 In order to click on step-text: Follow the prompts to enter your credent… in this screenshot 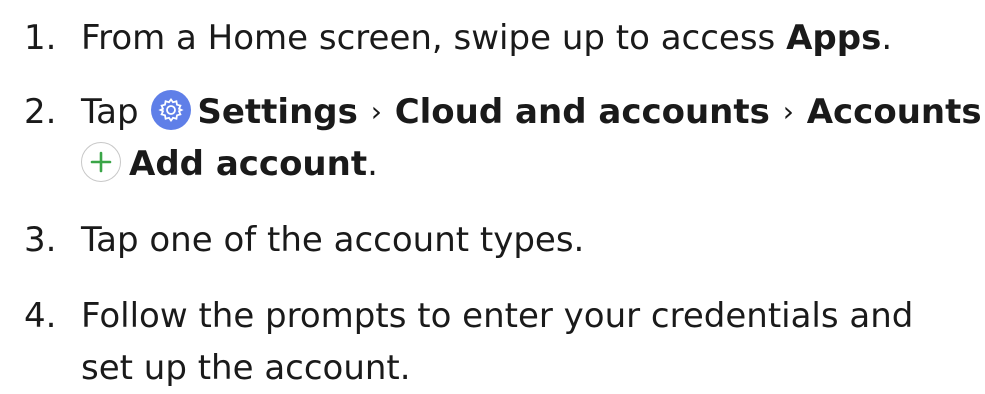, I will do `click(497, 316)`.